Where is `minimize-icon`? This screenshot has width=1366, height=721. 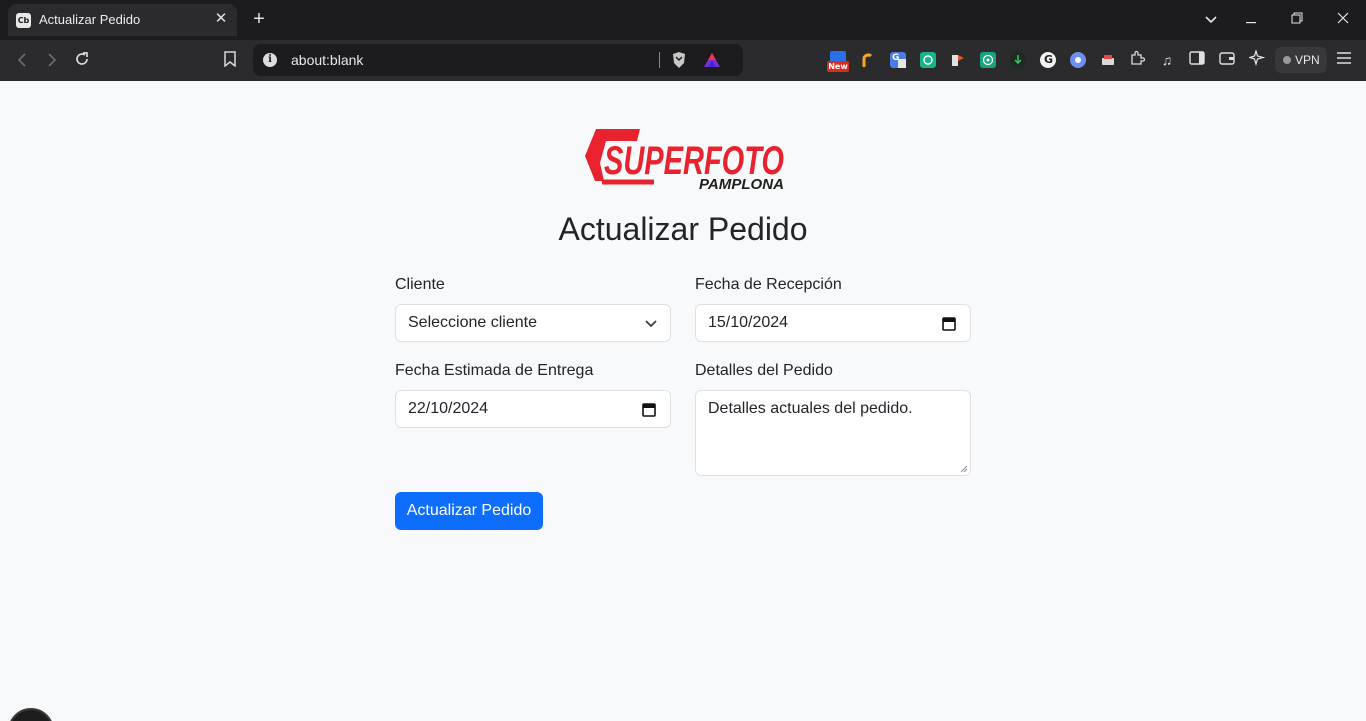 minimize-icon is located at coordinates (1251, 23).